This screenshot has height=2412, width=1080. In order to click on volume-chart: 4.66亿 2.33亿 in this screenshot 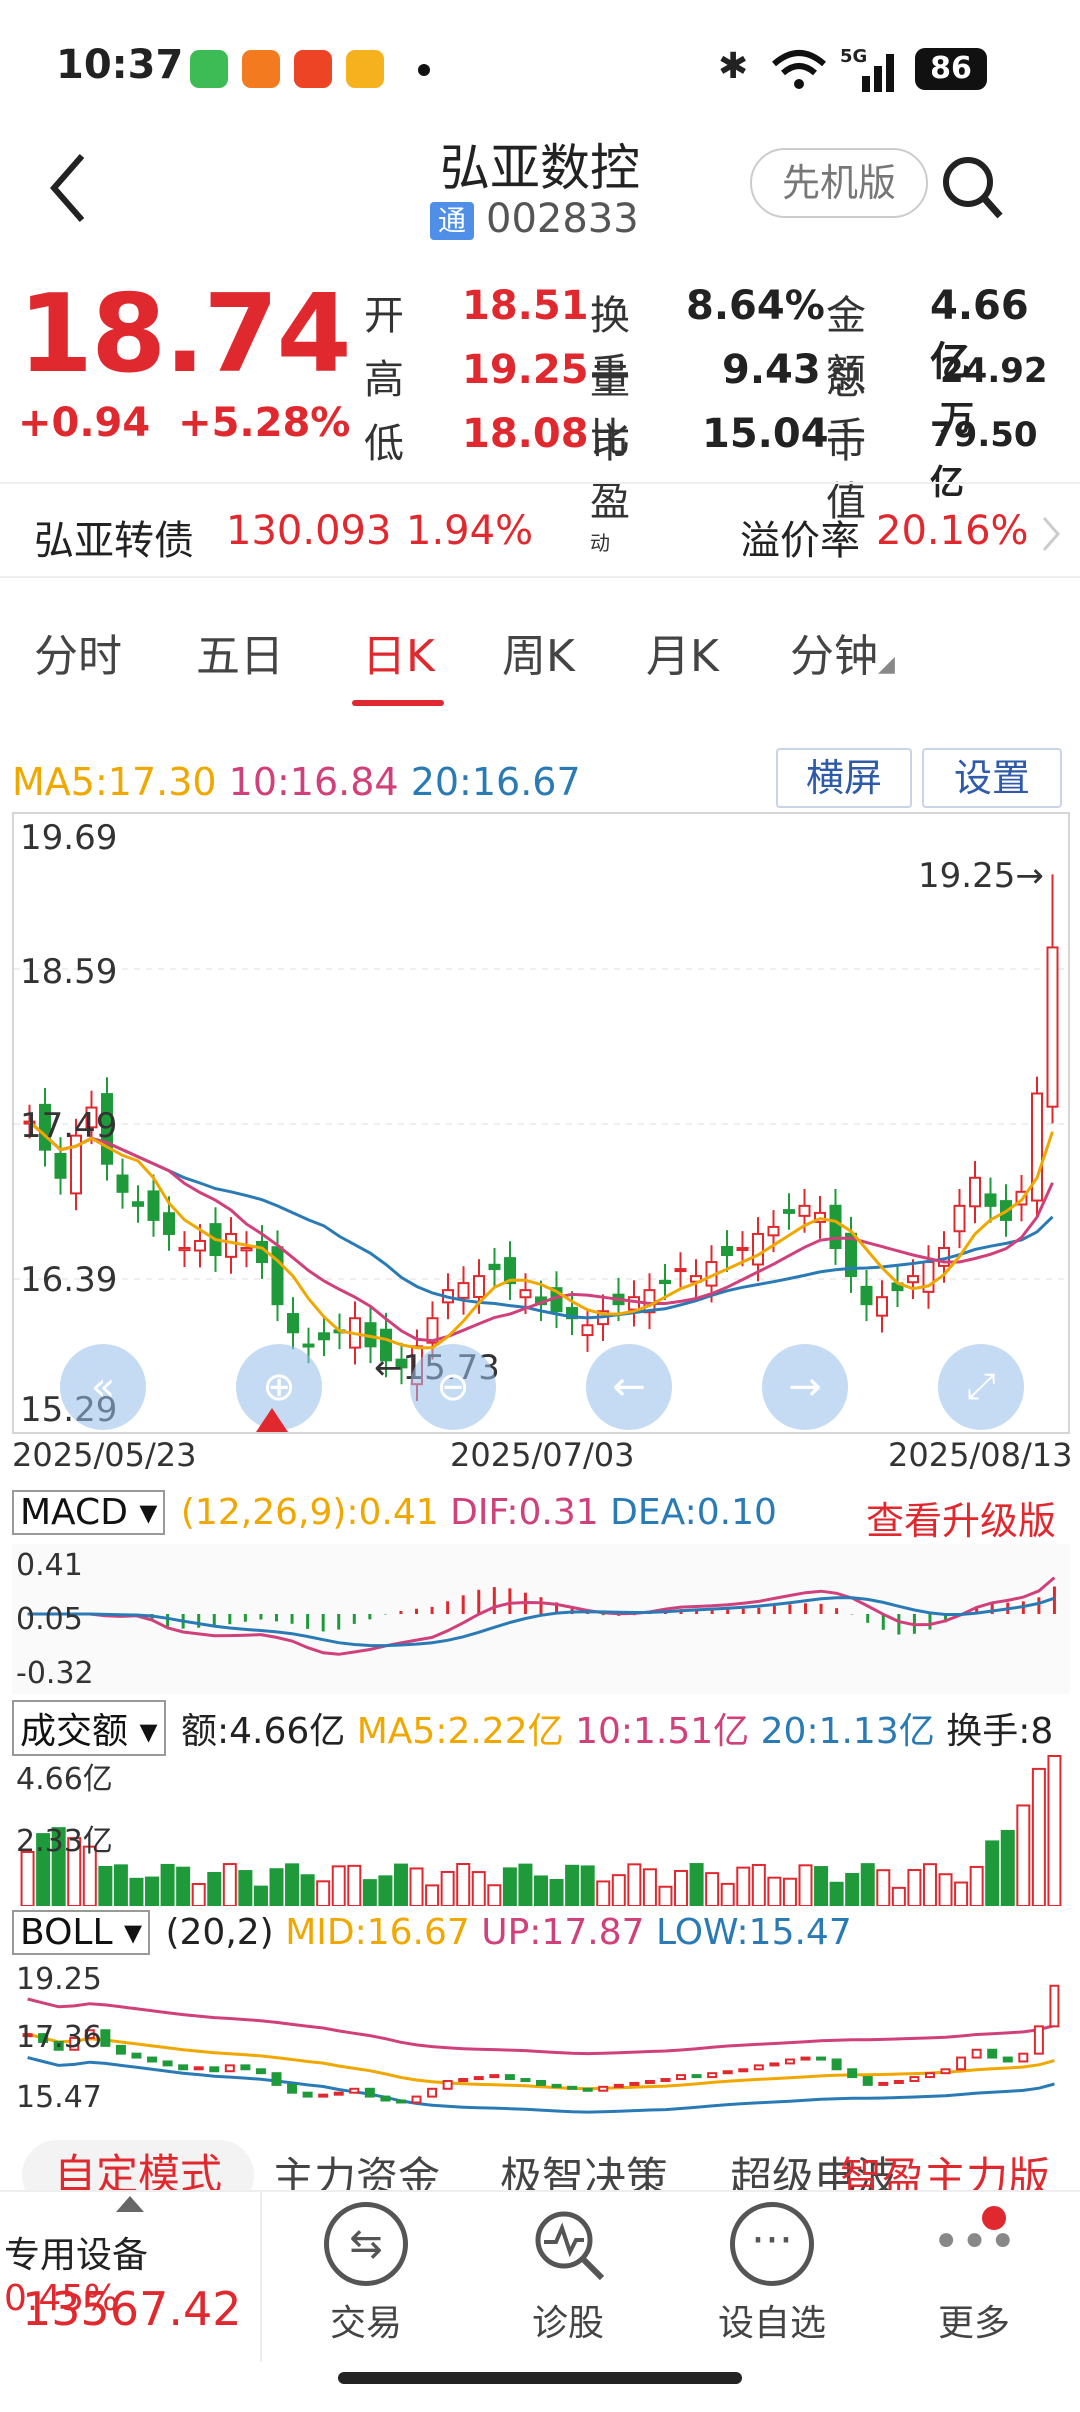, I will do `click(541, 1829)`.